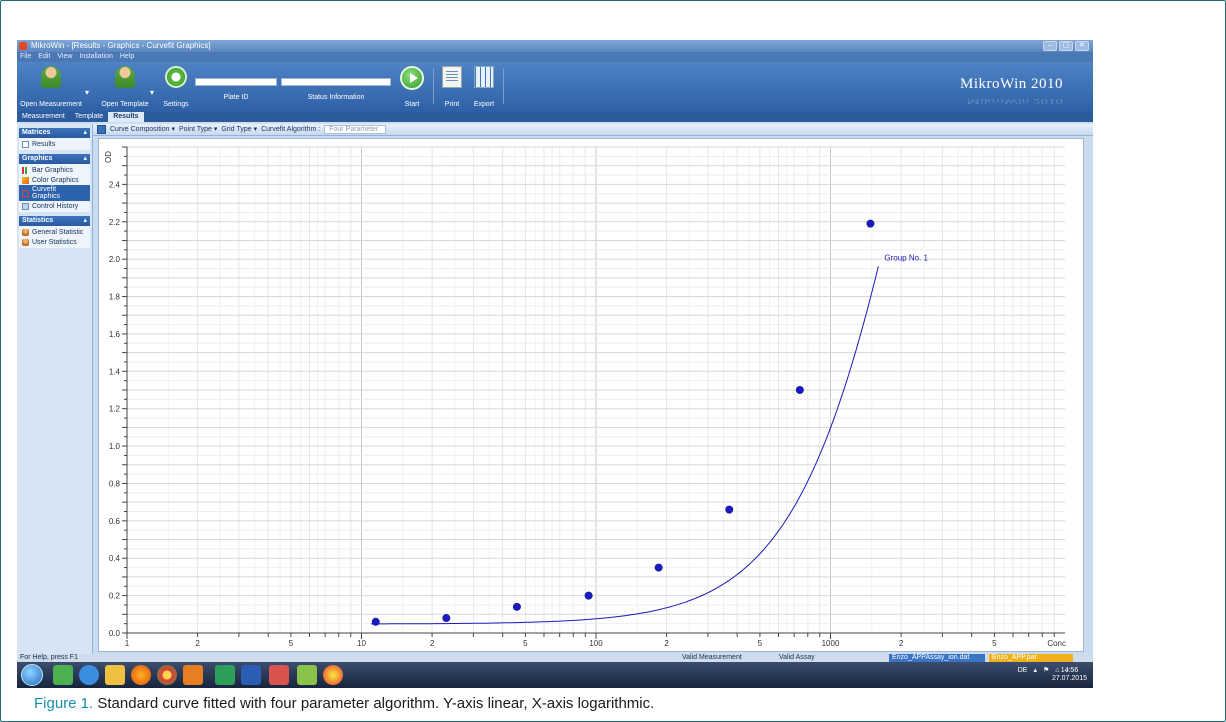  I want to click on tab-results: Results, so click(126, 117).